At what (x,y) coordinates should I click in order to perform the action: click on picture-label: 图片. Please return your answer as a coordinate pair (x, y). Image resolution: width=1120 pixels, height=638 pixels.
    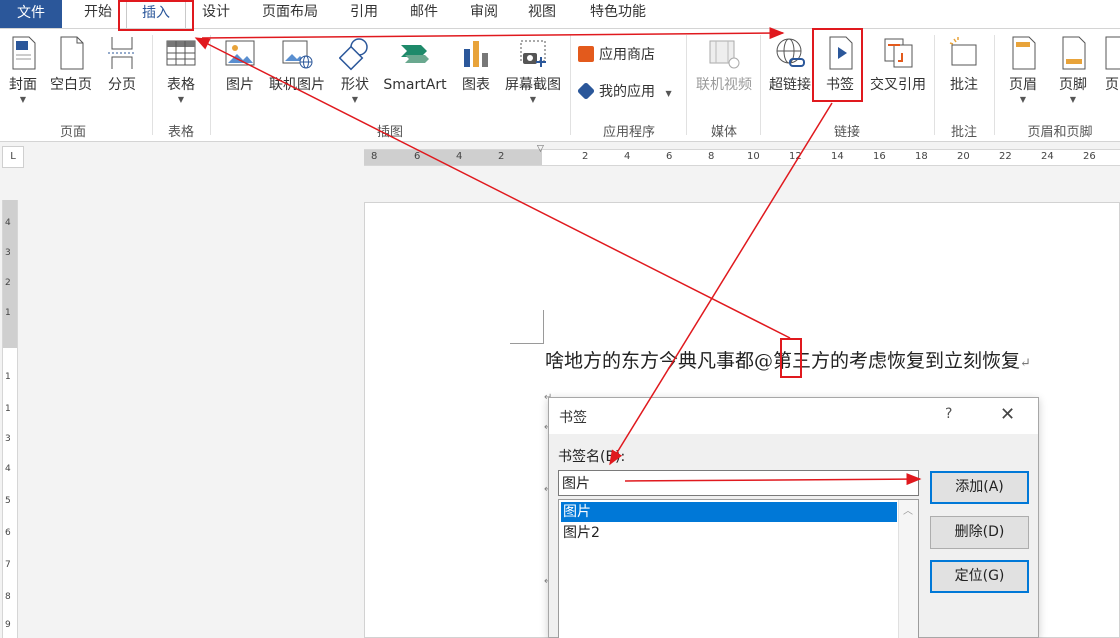
    Looking at the image, I should click on (240, 85).